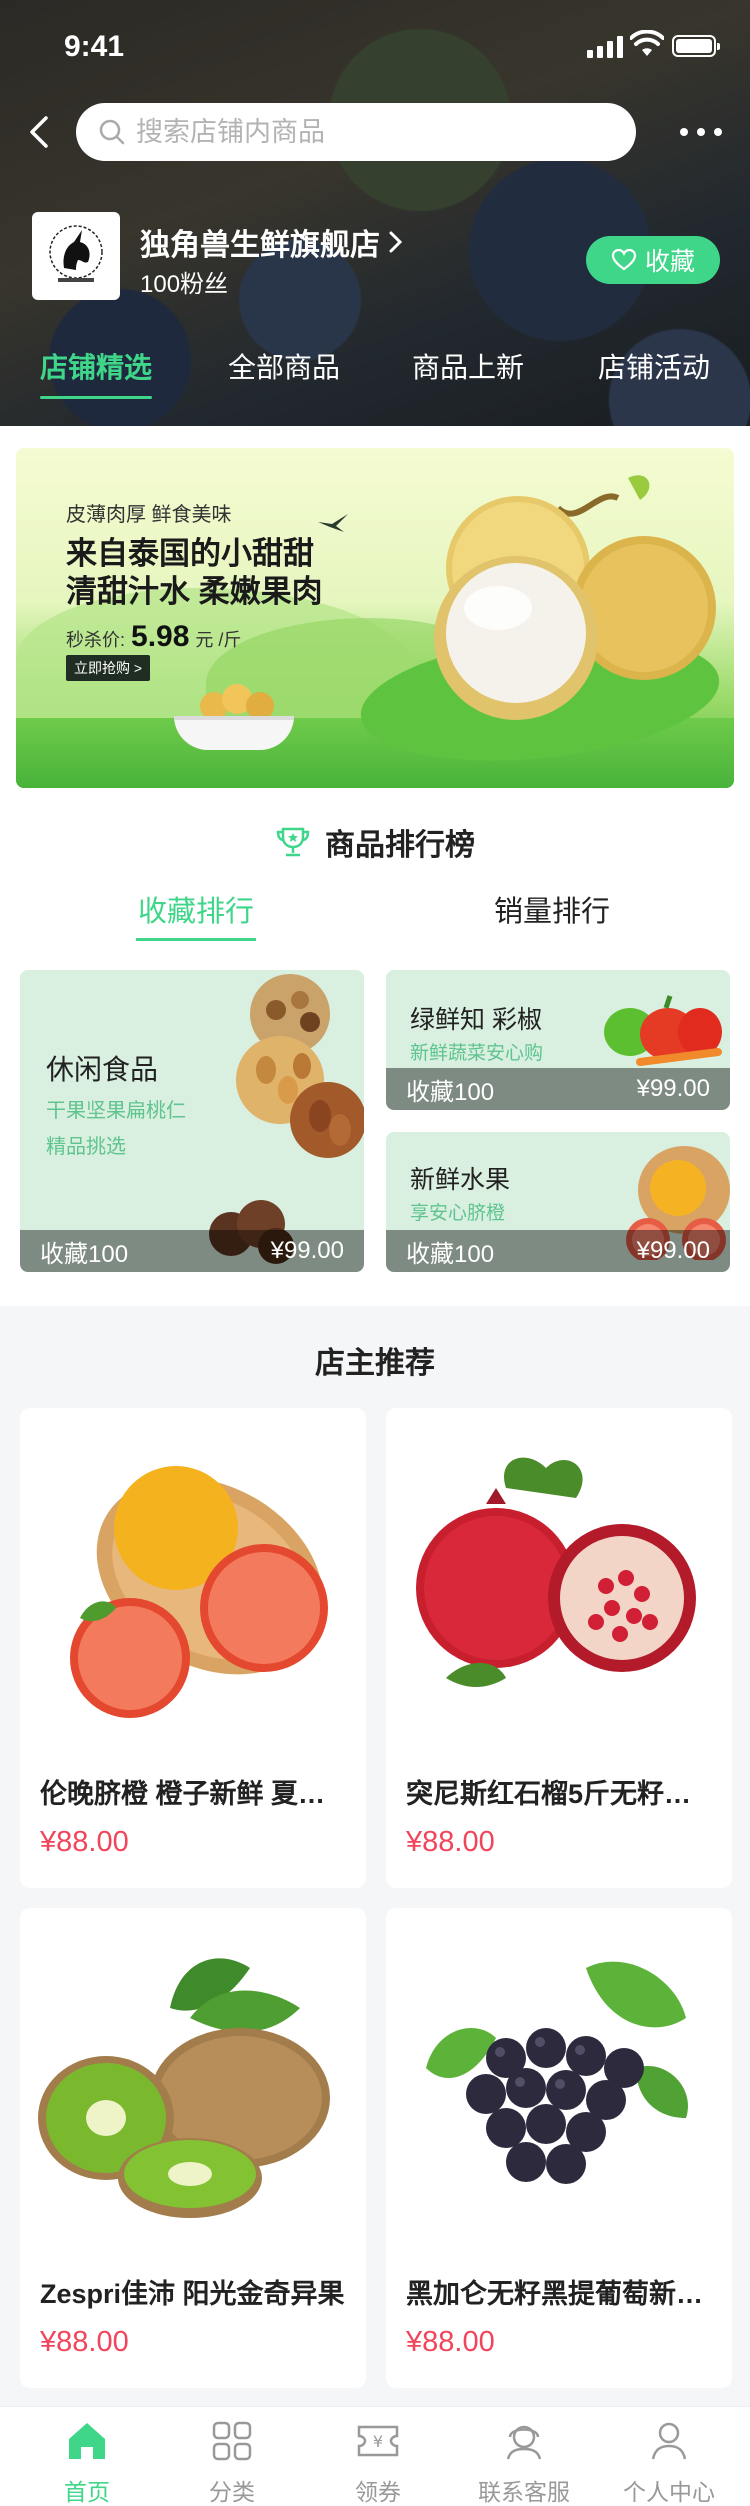 Image resolution: width=750 pixels, height=2506 pixels. I want to click on shop-logo, so click(76, 256).